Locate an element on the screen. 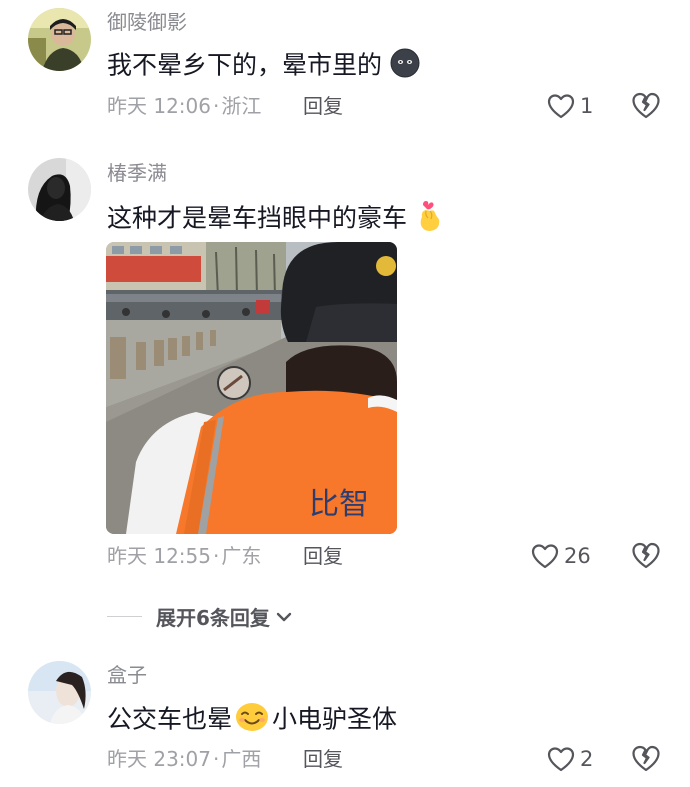  image-overlay-text: 比智 is located at coordinates (339, 504).